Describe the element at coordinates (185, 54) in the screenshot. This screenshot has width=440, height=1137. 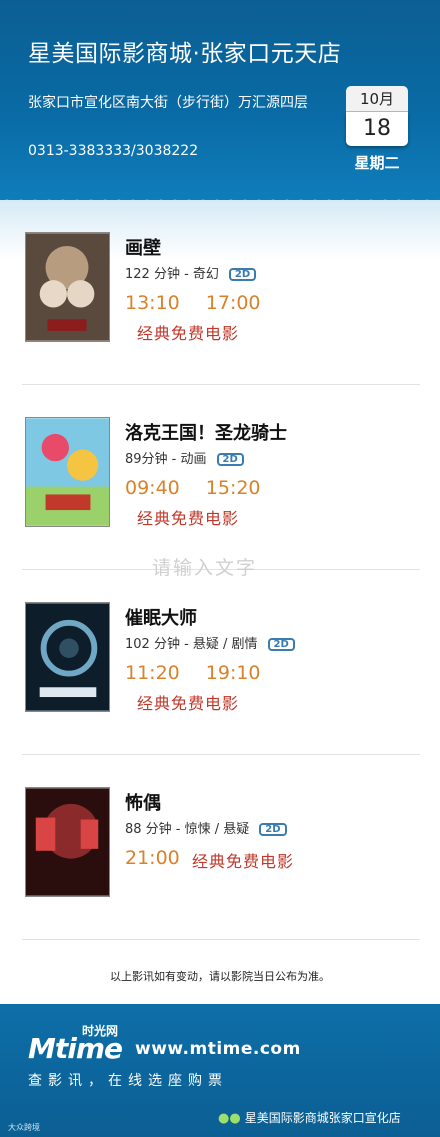
I see `cinema-title: 星美国际影商城·张家口元天店` at that location.